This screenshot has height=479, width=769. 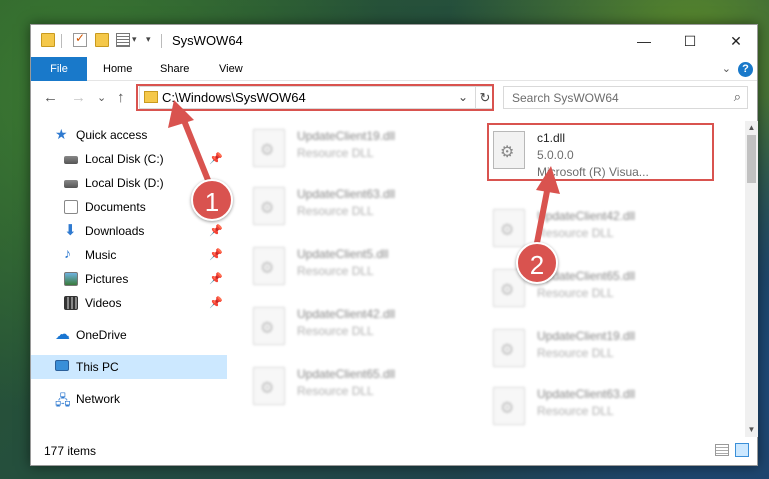 What do you see at coordinates (59, 69) in the screenshot?
I see `tab-file: File` at bounding box center [59, 69].